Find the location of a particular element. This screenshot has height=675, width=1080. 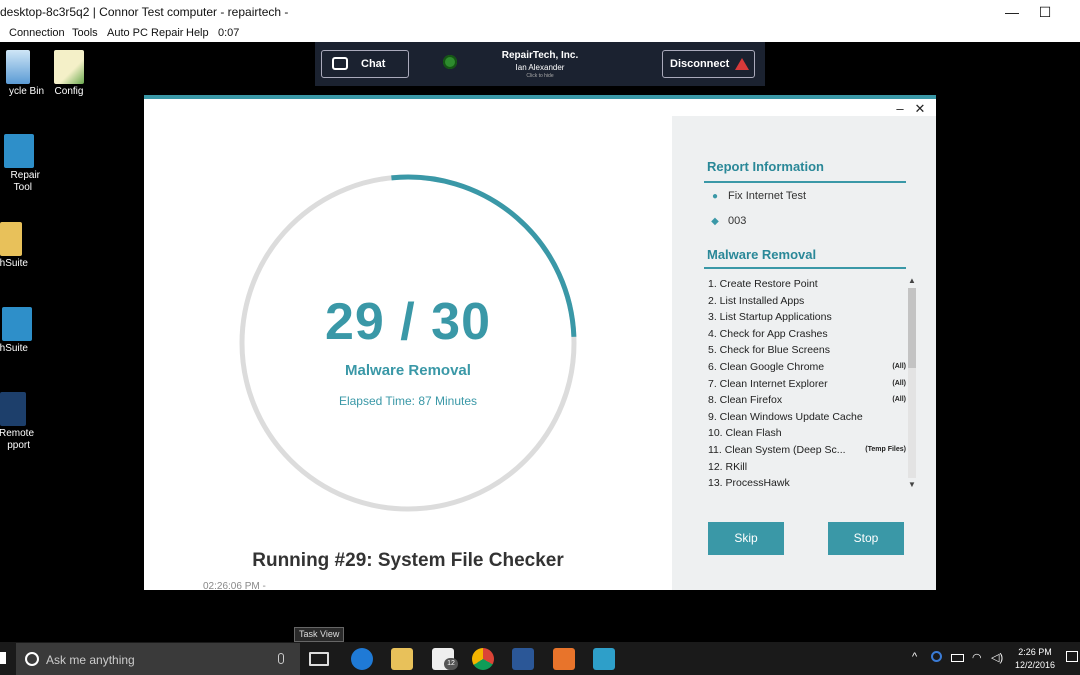

desktop-icon-config: Config is located at coordinates (69, 74).